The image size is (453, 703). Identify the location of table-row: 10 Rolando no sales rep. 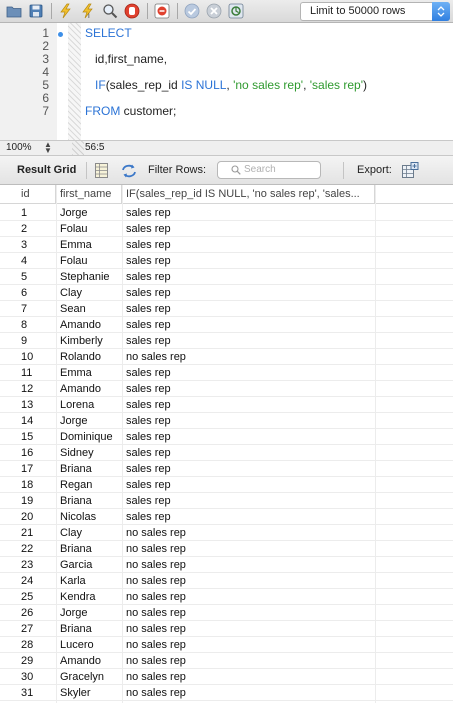
(226, 357).